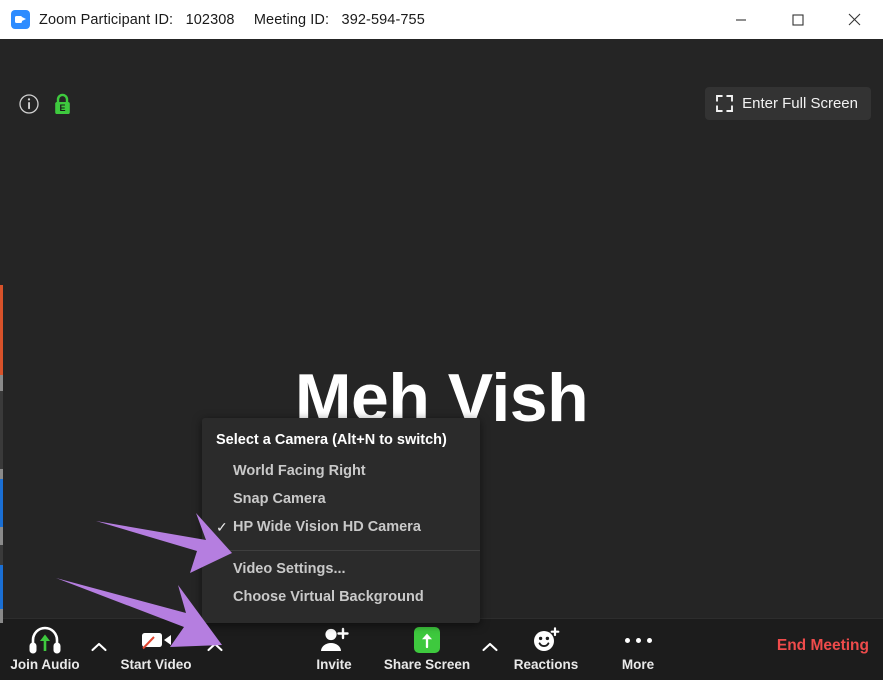 The width and height of the screenshot is (883, 680). I want to click on toolbar-caret-start-video, so click(215, 647).